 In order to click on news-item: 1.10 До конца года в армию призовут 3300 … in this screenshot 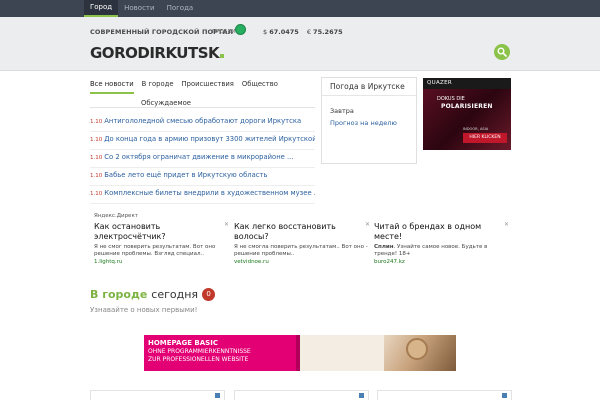, I will do `click(202, 141)`.